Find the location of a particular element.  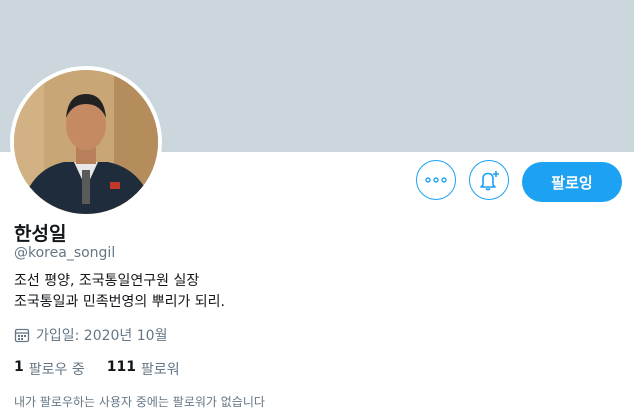

following-label: 팔로우 중 is located at coordinates (56, 370).